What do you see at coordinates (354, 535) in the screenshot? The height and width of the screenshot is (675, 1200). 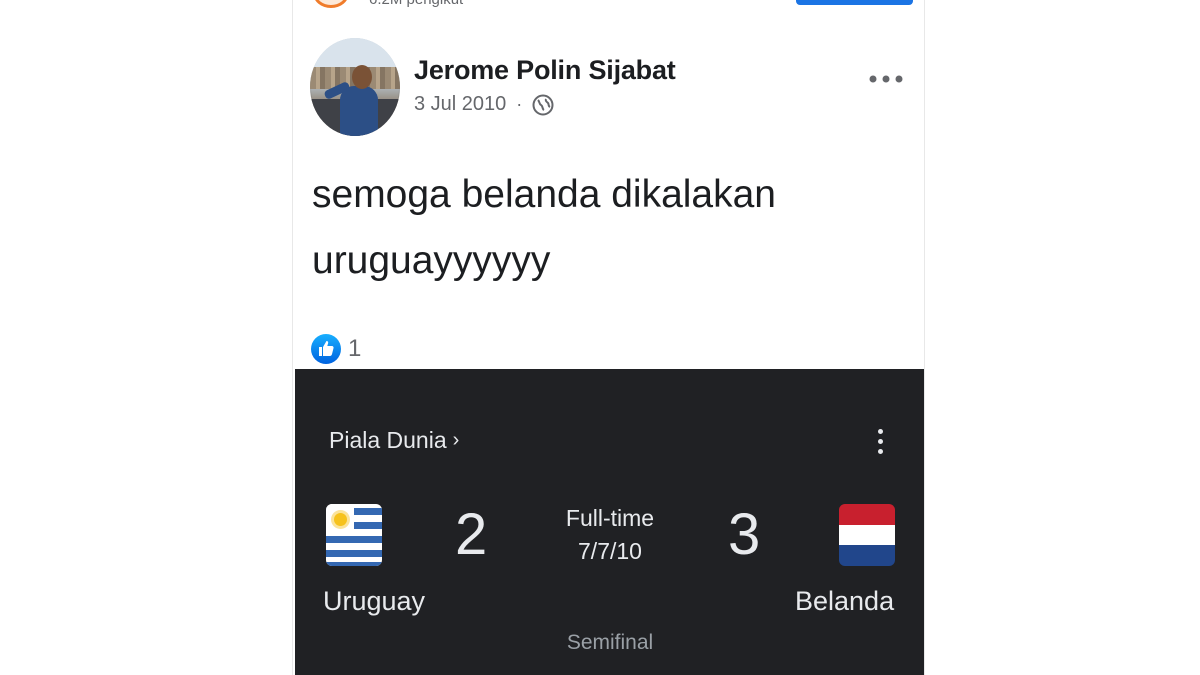 I see `uruguay-flag-icon` at bounding box center [354, 535].